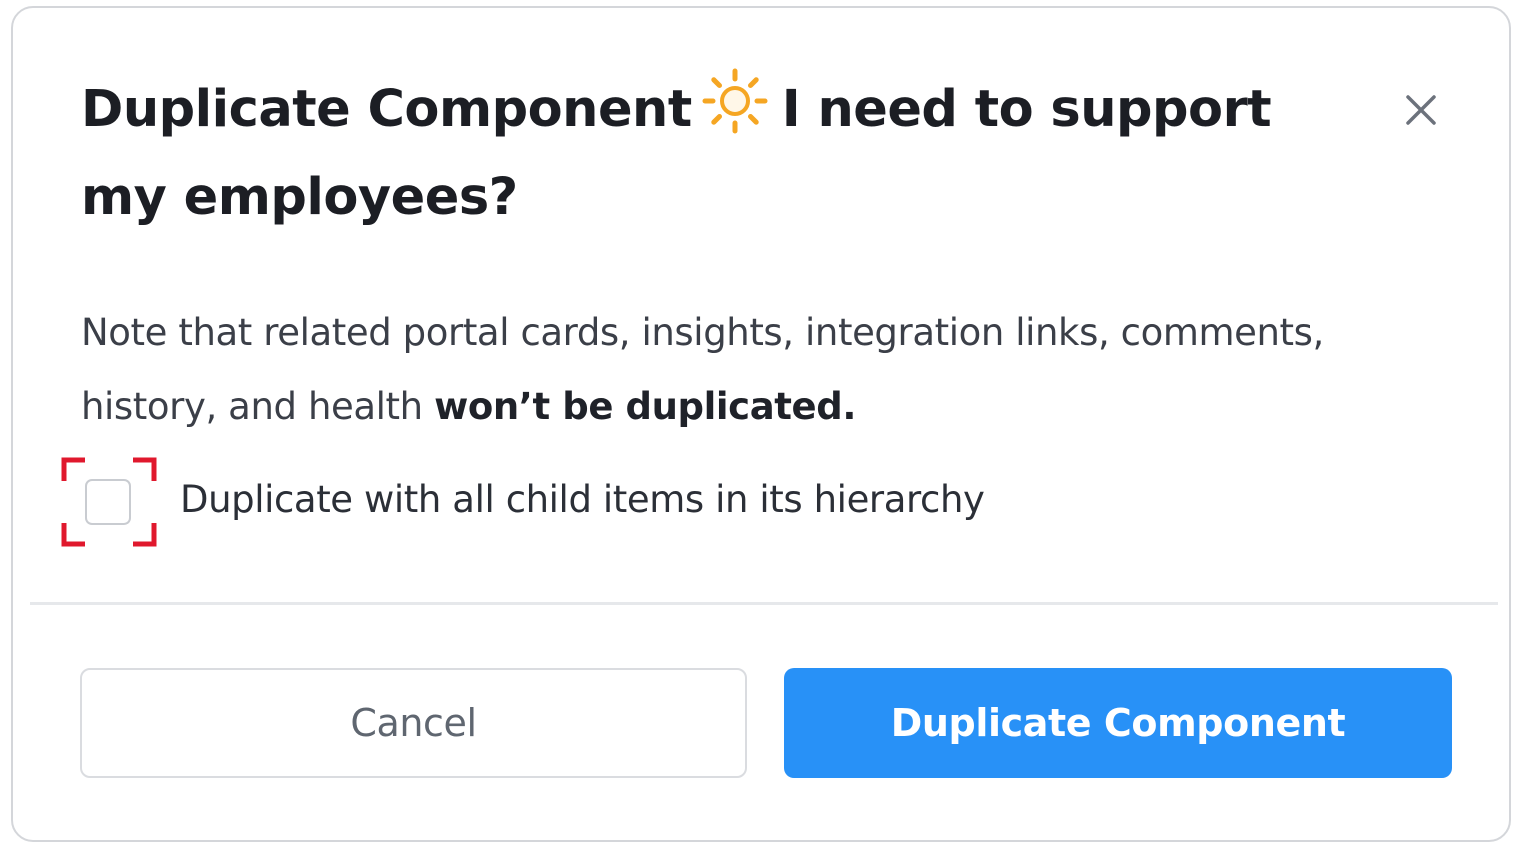  Describe the element at coordinates (413, 723) in the screenshot. I see `cancel-button: Cancel` at that location.